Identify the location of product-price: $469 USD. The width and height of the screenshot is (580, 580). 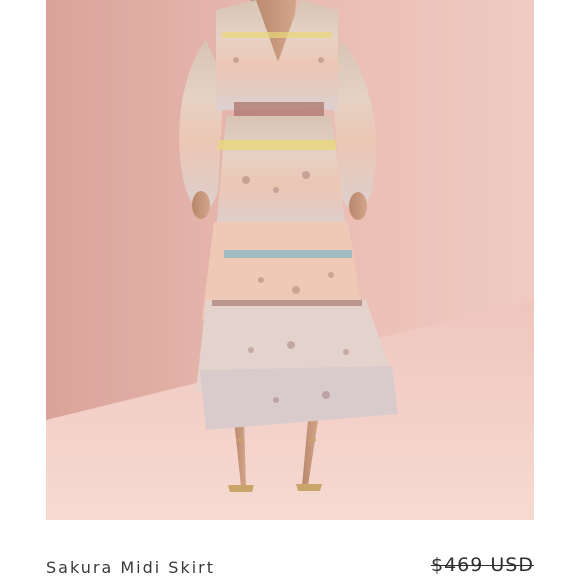
(482, 565).